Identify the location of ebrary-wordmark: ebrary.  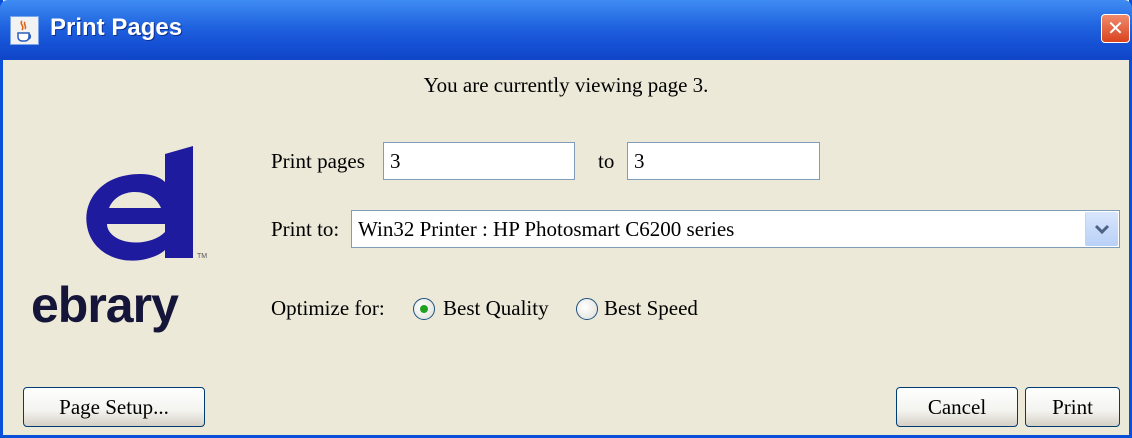
(105, 305).